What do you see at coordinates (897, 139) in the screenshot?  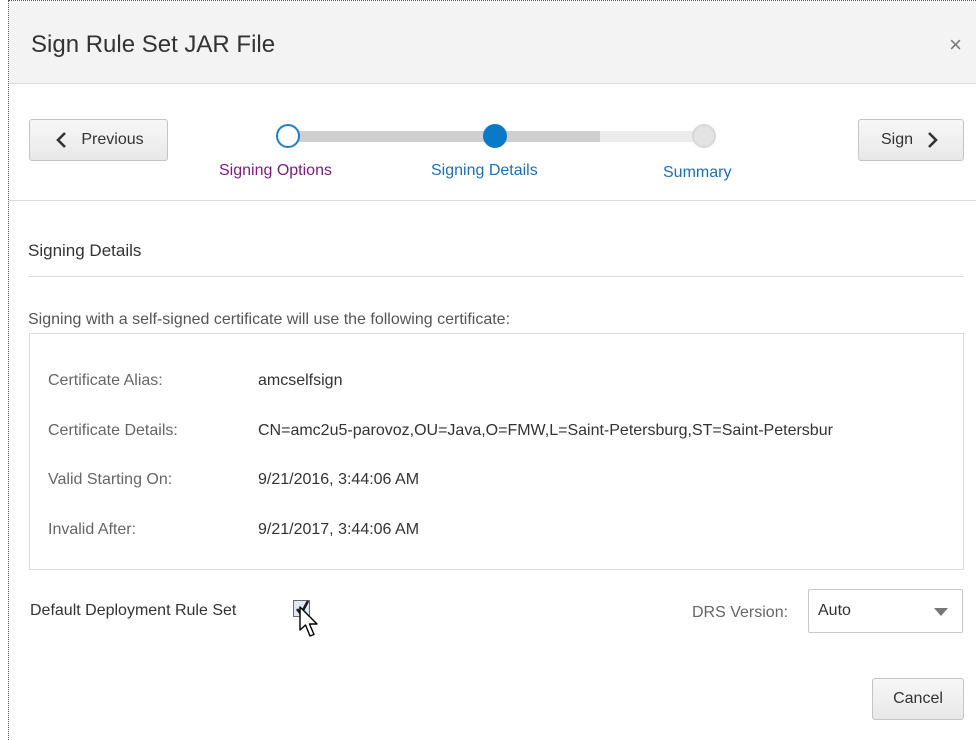 I see `sign-label: Sign` at bounding box center [897, 139].